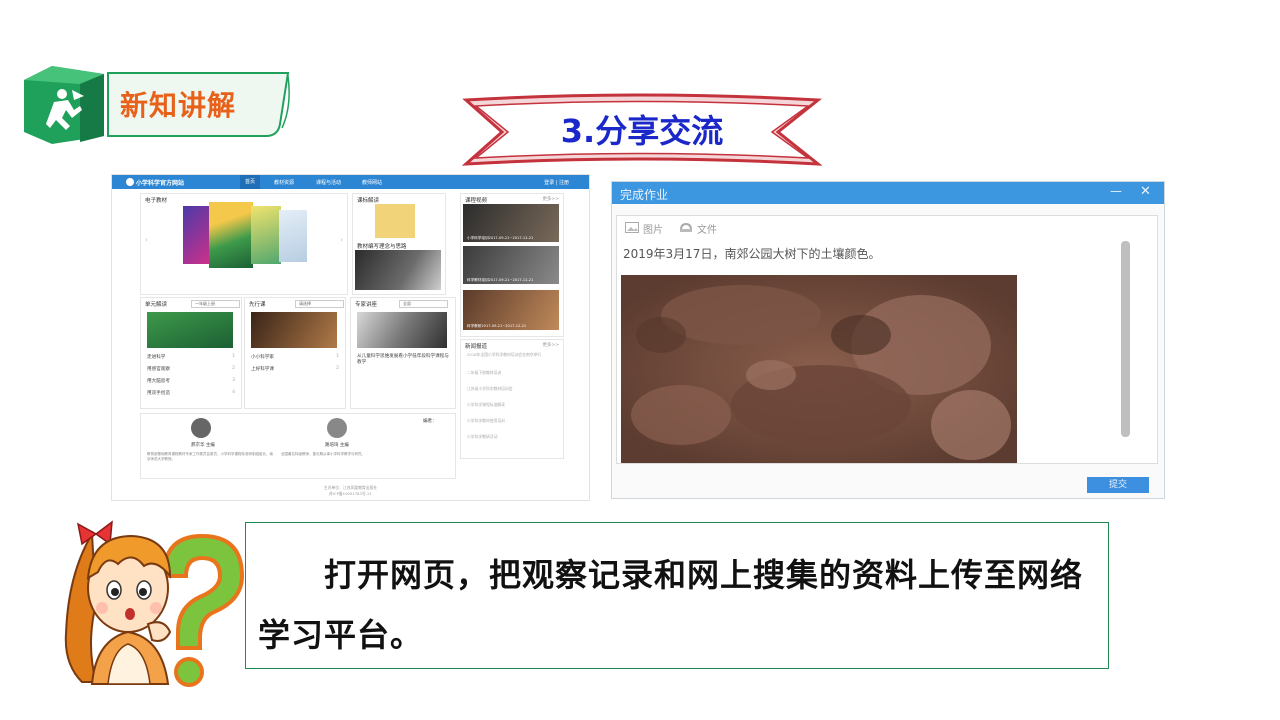 This screenshot has width=1280, height=720. Describe the element at coordinates (328, 182) in the screenshot. I see `nav-courses: 课程与活动` at that location.